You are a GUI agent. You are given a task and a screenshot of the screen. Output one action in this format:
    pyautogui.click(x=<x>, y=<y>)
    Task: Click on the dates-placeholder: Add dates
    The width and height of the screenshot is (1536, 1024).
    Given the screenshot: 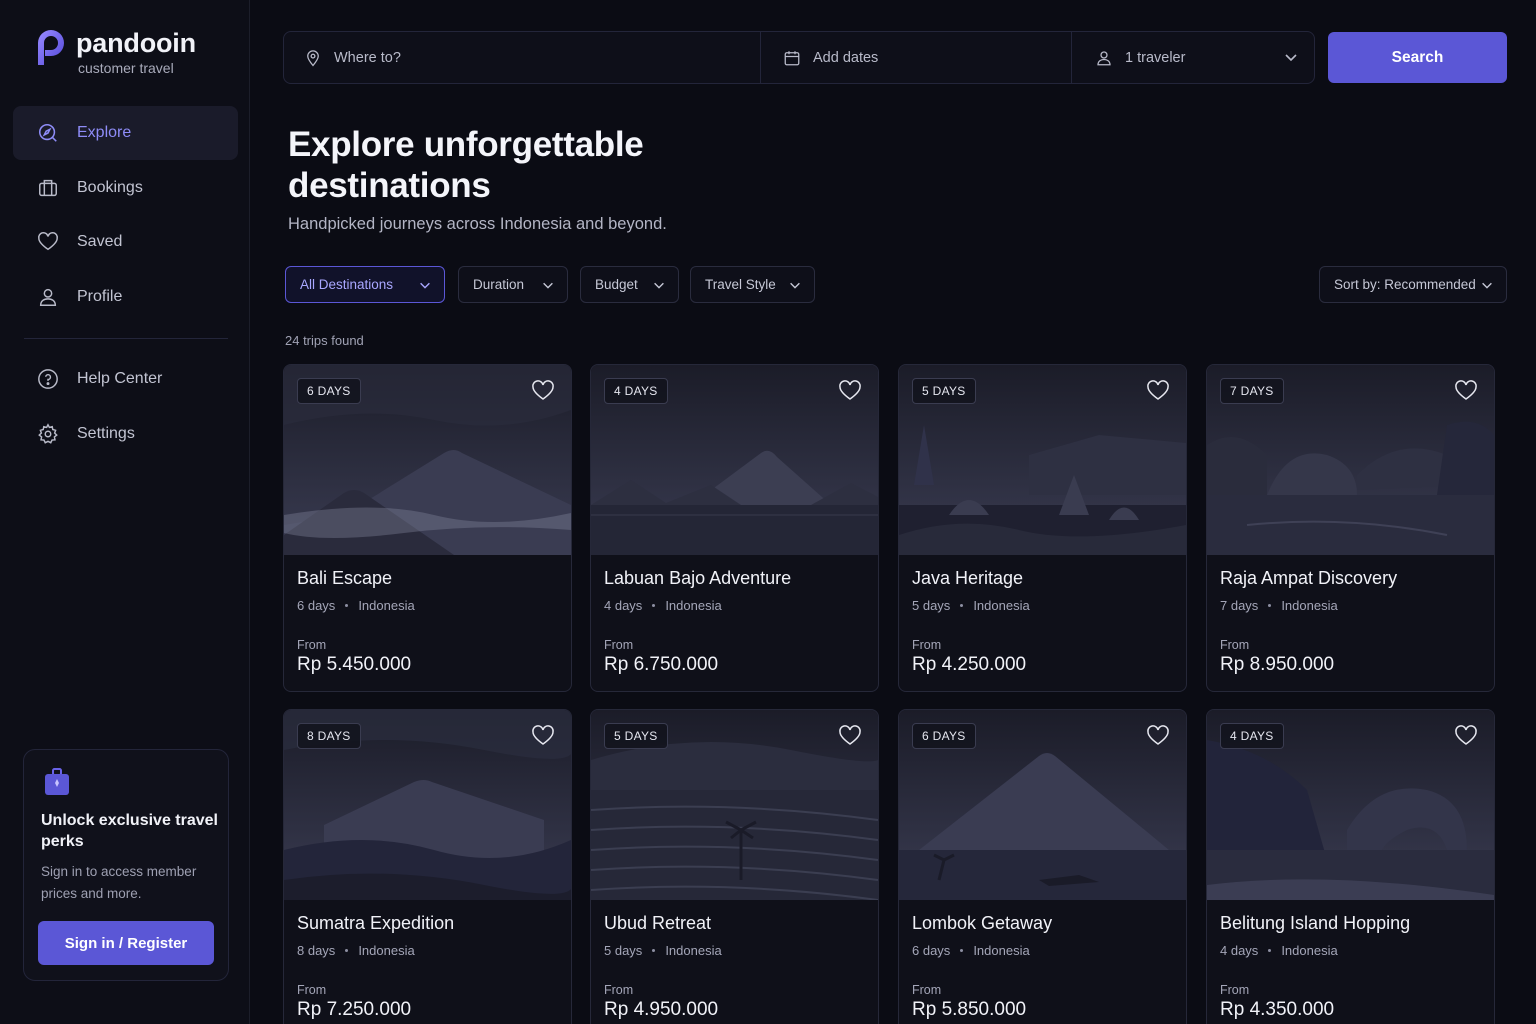 What is the action you would take?
    pyautogui.click(x=846, y=57)
    